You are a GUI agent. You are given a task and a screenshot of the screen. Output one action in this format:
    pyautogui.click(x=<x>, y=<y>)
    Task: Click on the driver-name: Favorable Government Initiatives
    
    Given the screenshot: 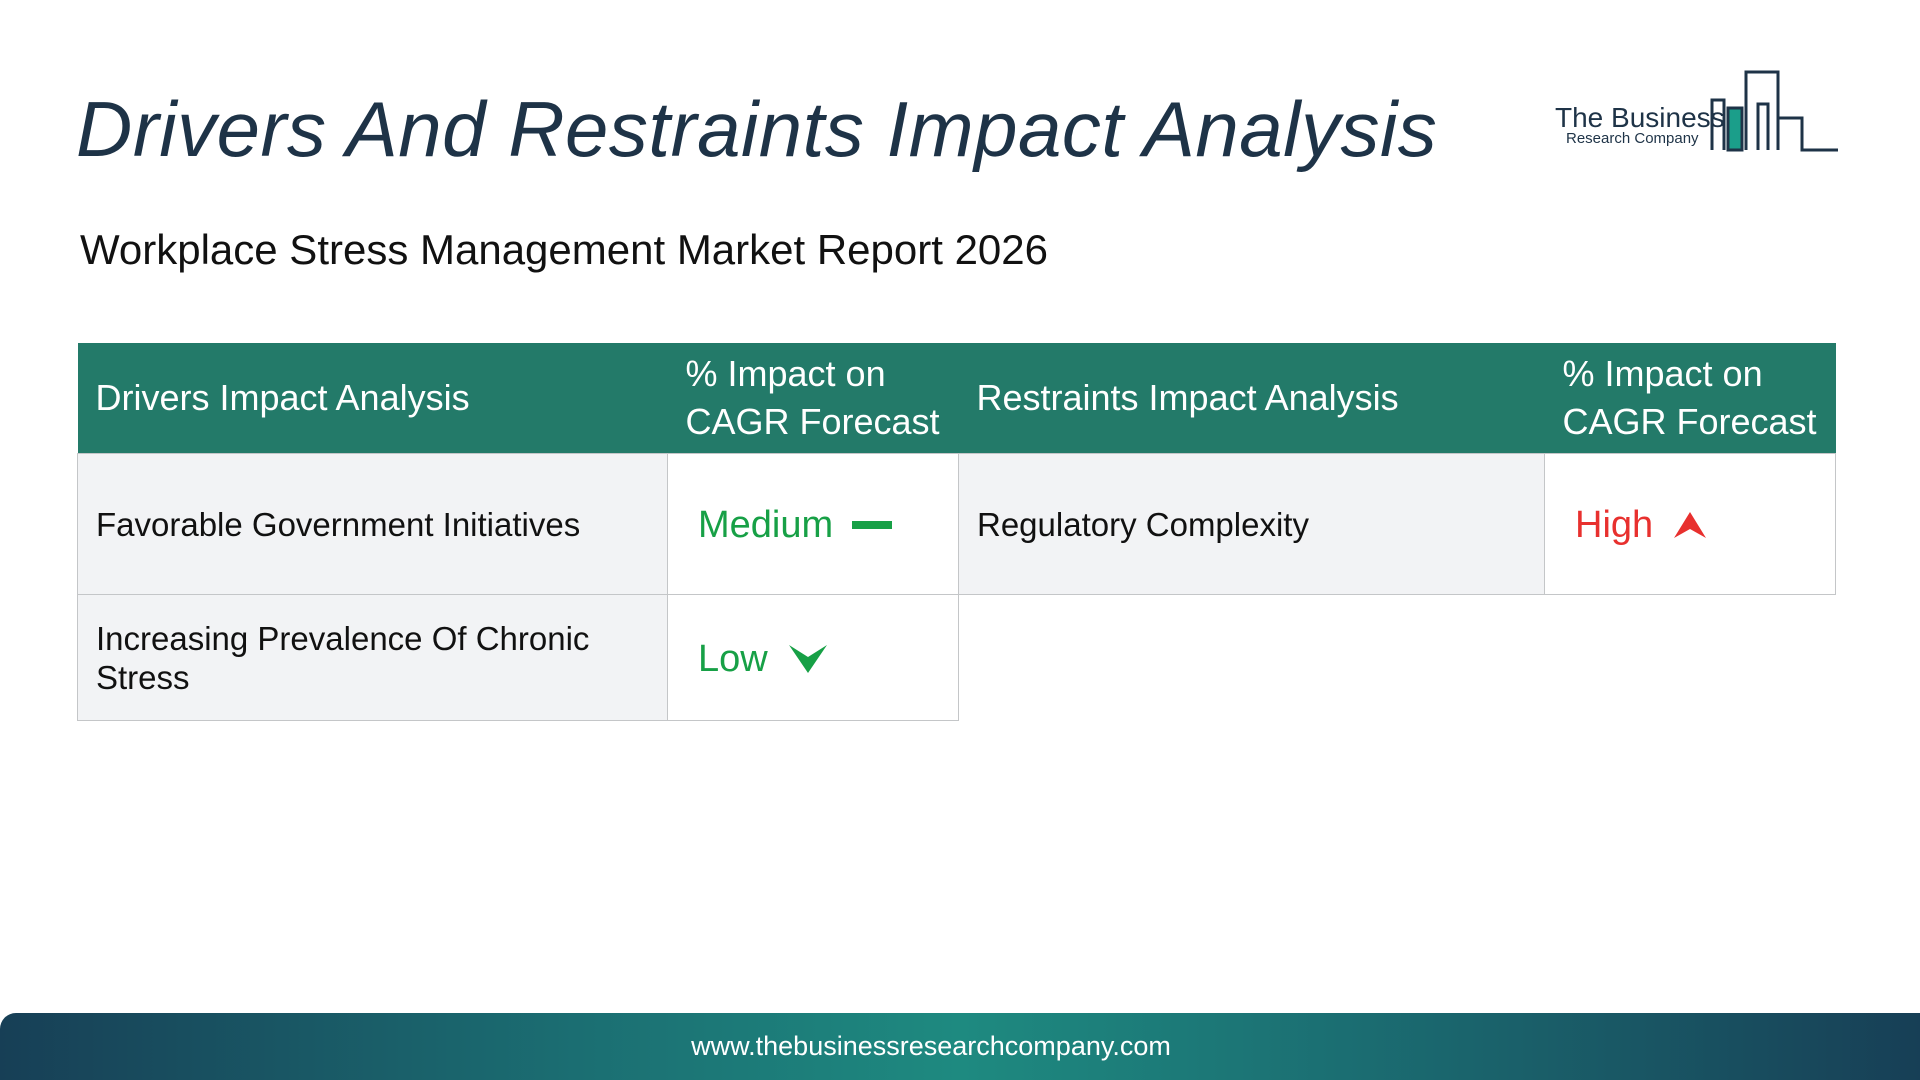 What is the action you would take?
    pyautogui.click(x=372, y=524)
    